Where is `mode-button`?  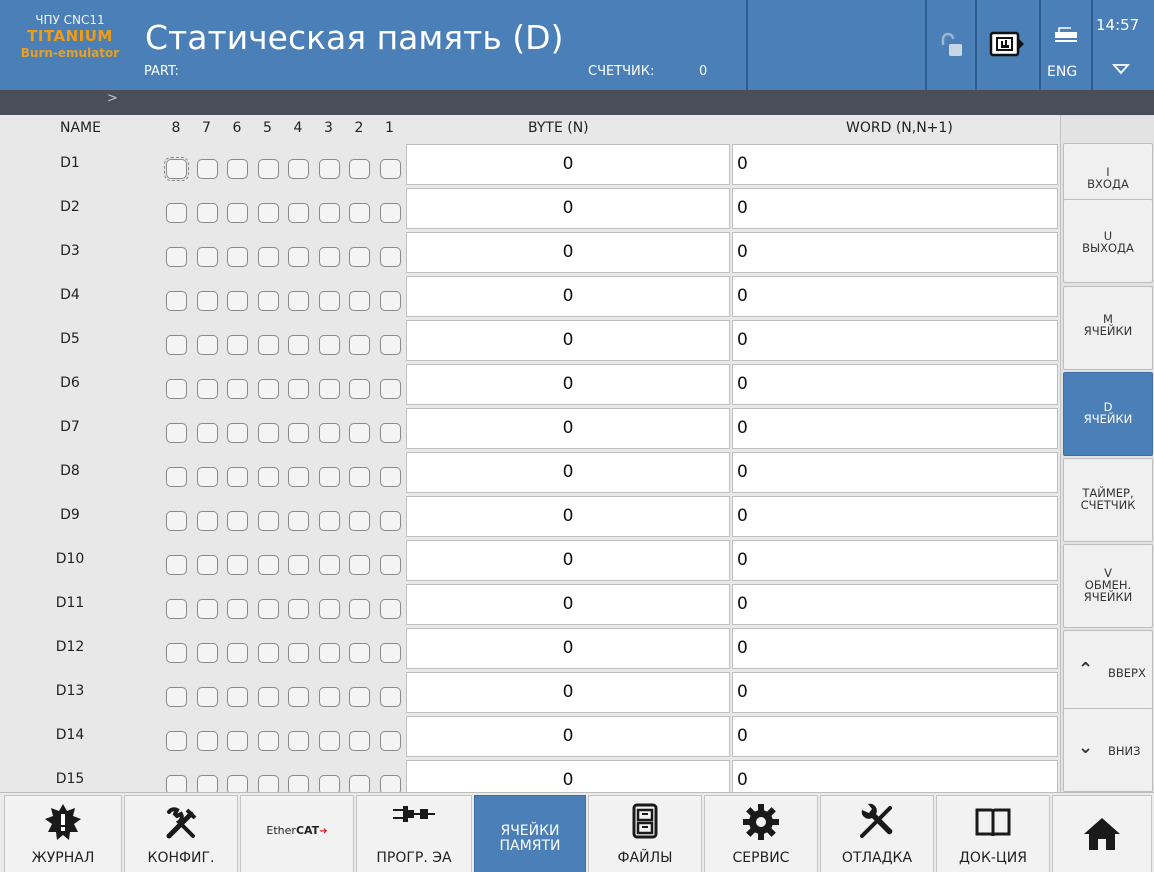 mode-button is located at coordinates (1008, 45).